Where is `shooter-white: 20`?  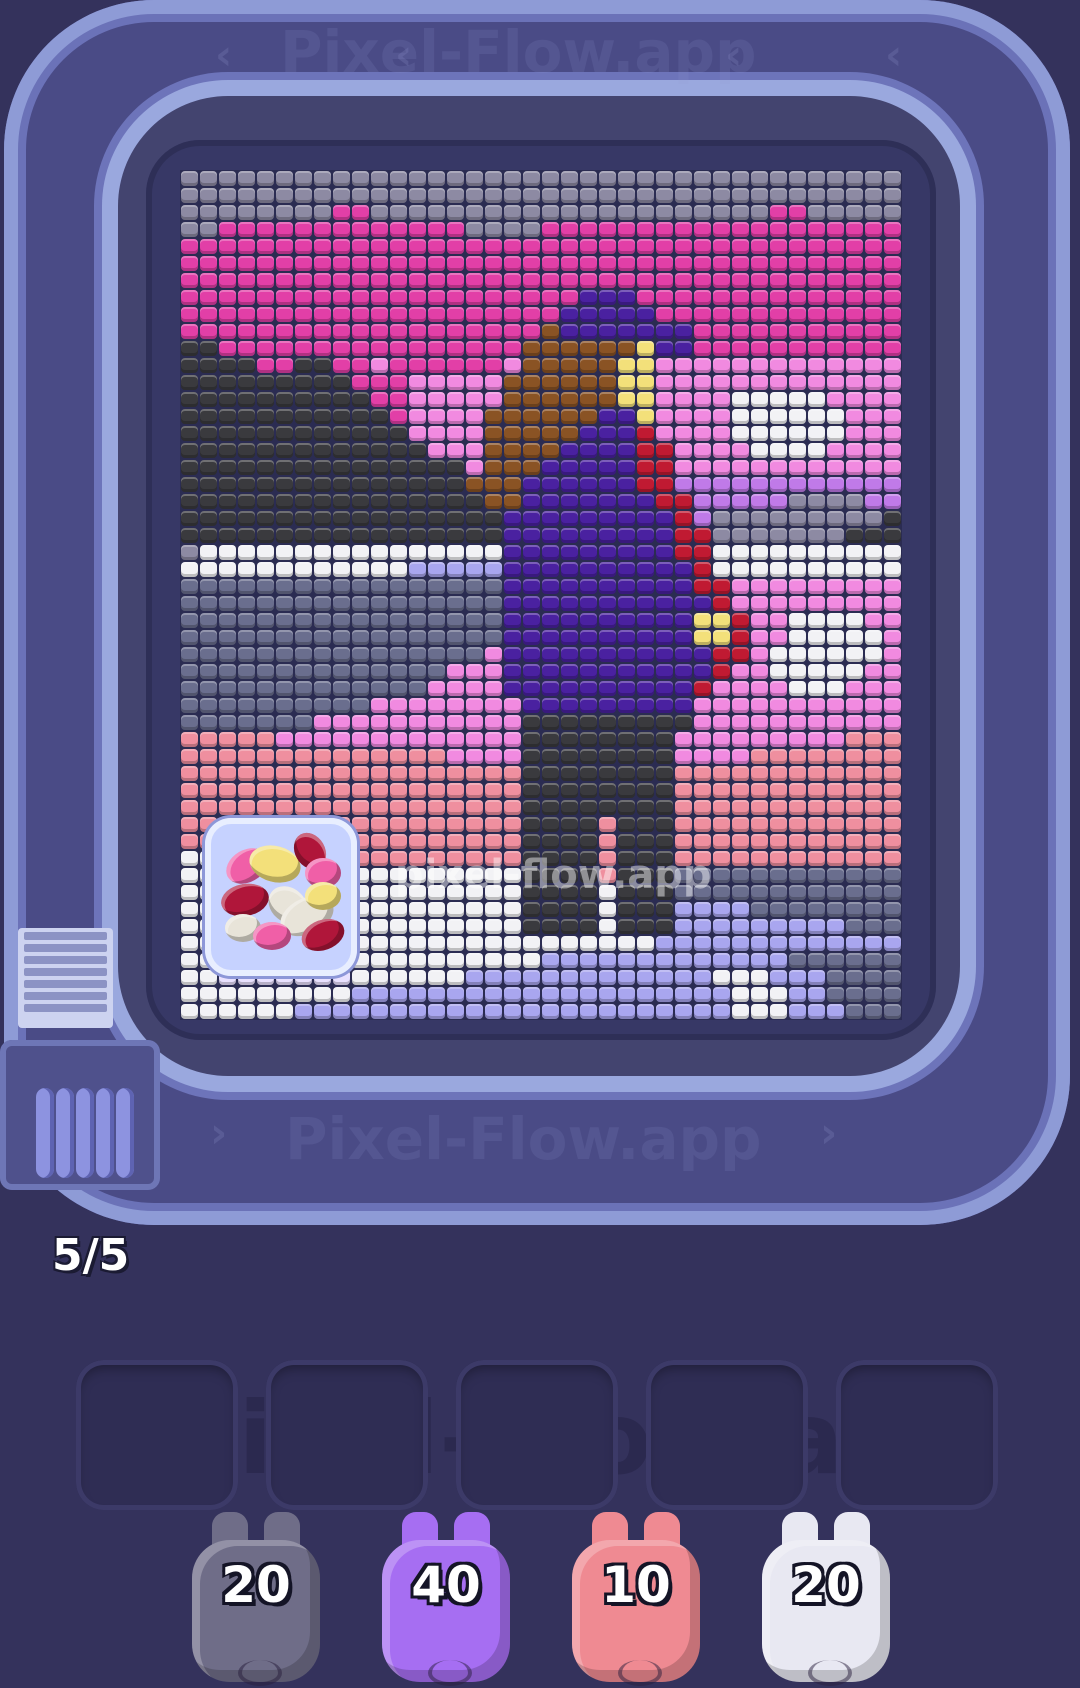 shooter-white: 20 is located at coordinates (826, 1599).